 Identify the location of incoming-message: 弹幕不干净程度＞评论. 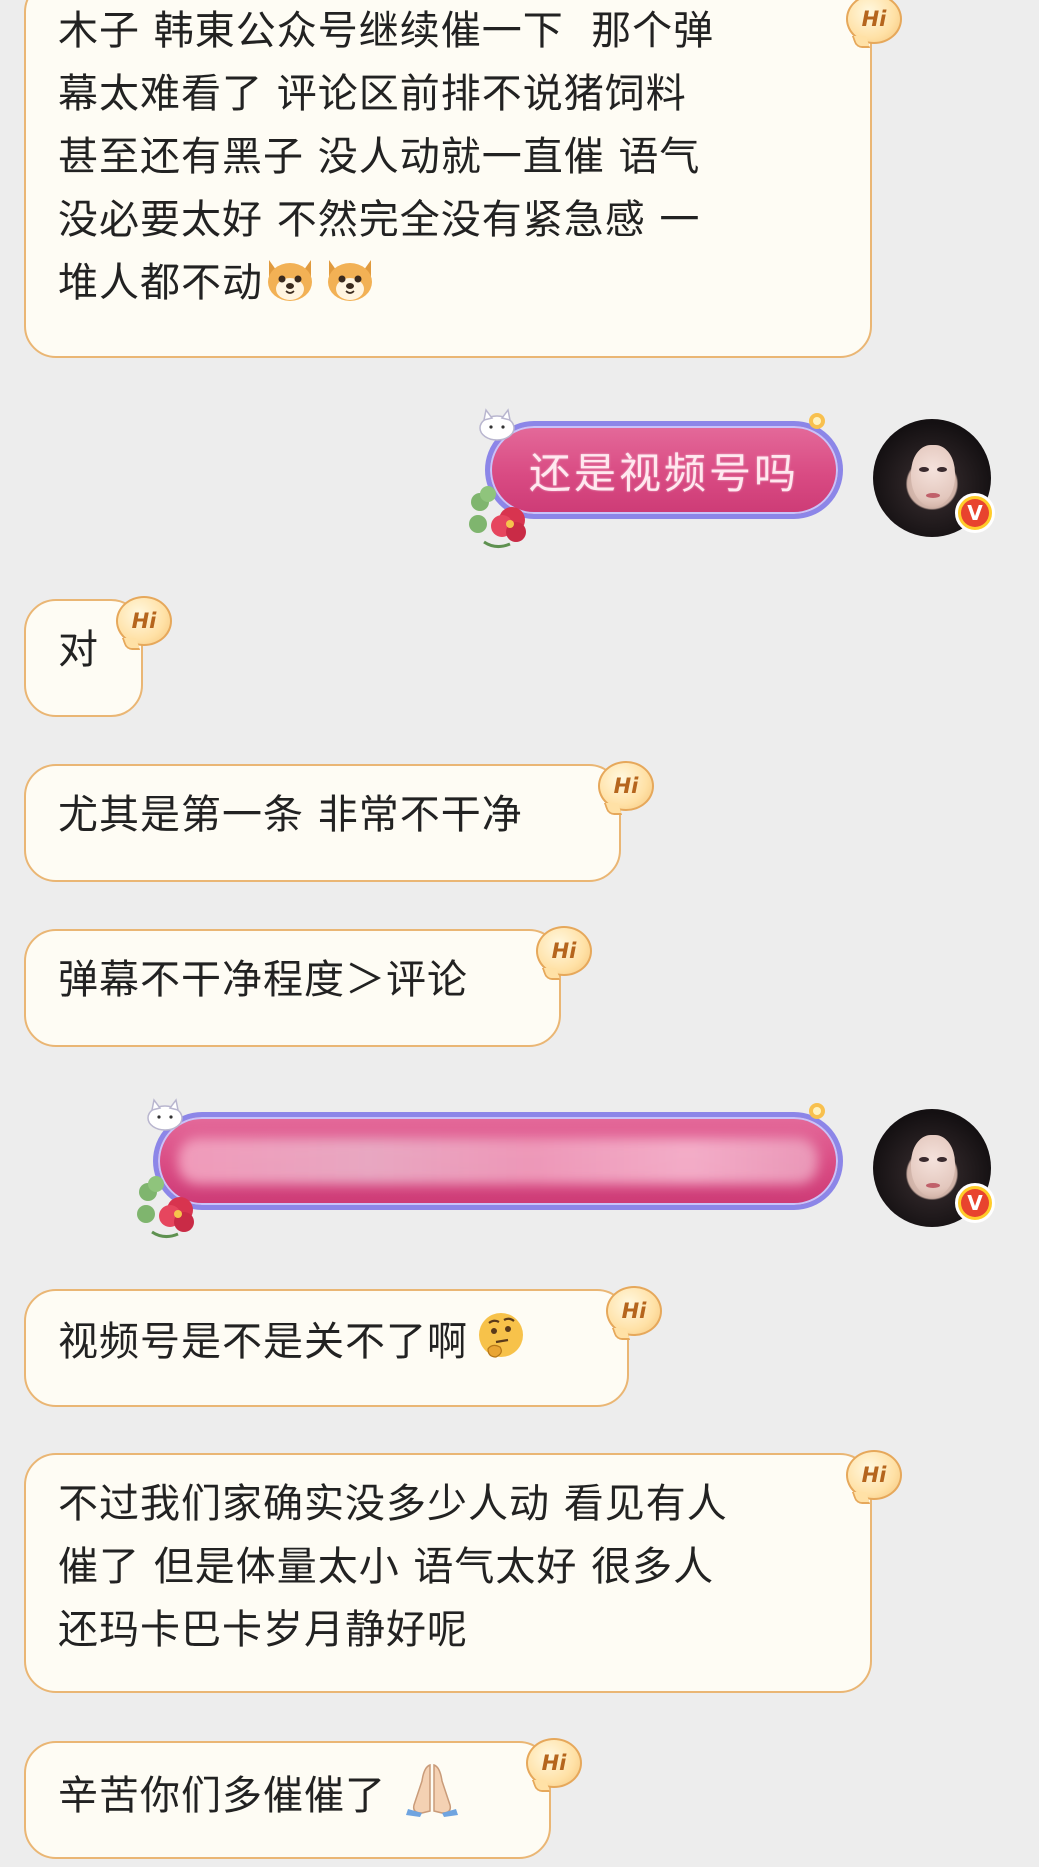
(292, 988).